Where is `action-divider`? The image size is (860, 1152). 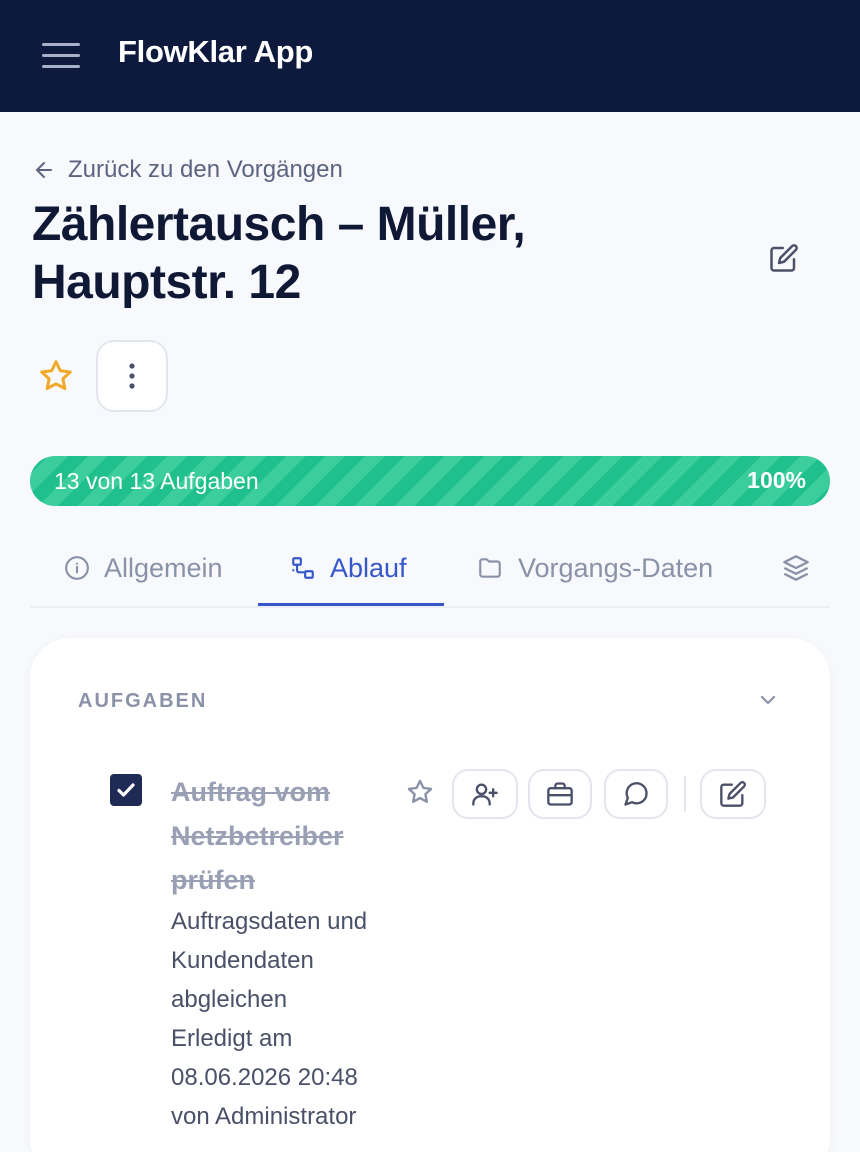 action-divider is located at coordinates (685, 794).